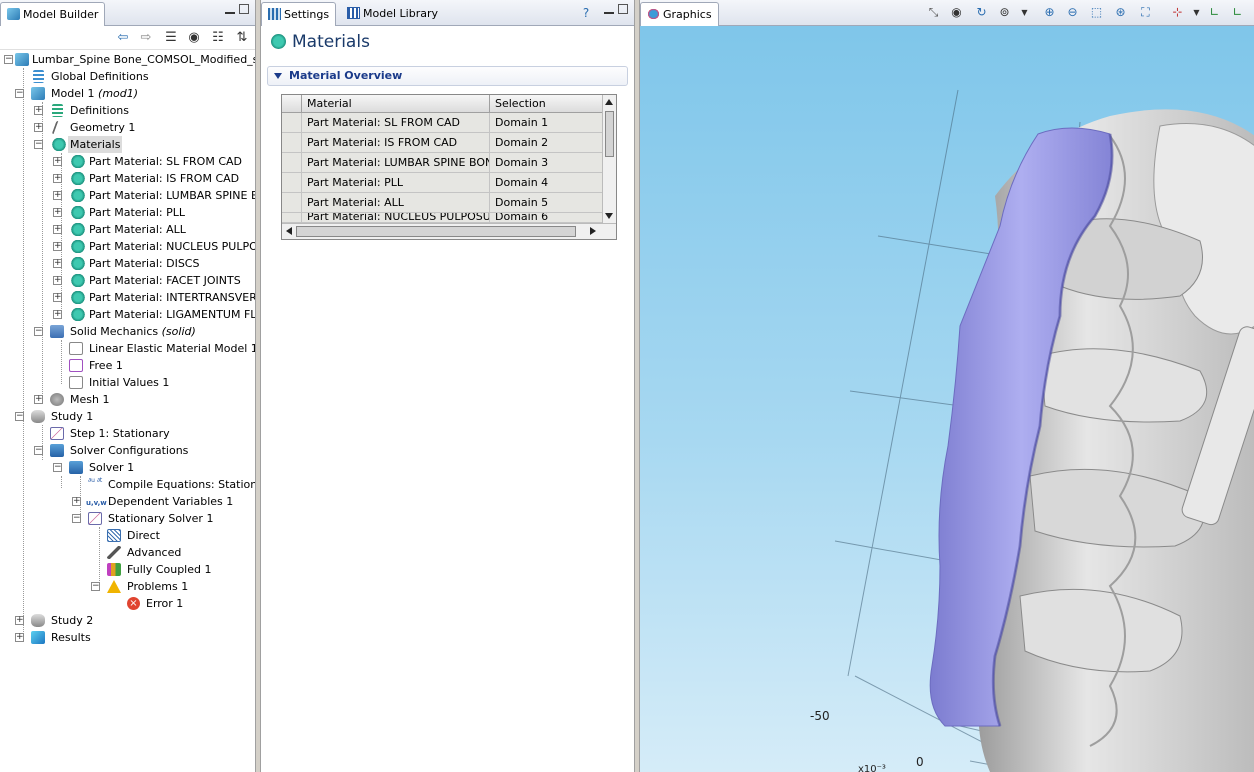  What do you see at coordinates (299, 14) in the screenshot?
I see `tab-settings: Settings` at bounding box center [299, 14].